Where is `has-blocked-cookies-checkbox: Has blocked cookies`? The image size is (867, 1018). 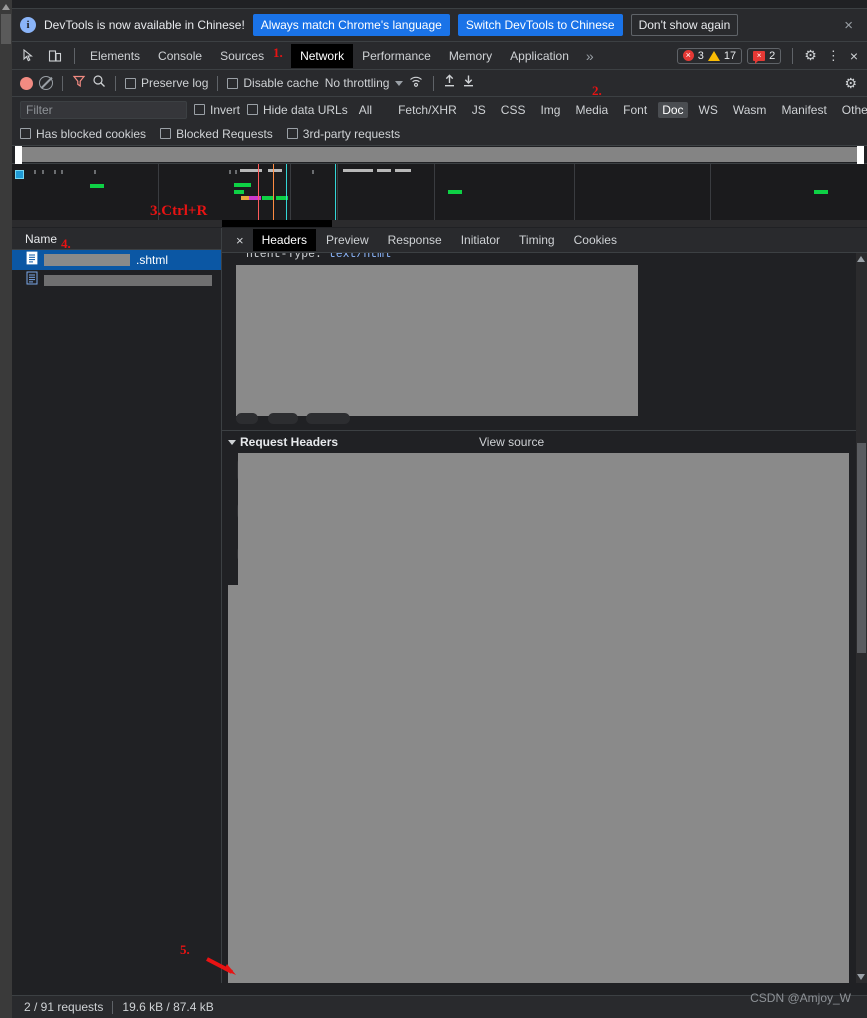
has-blocked-cookies-checkbox: Has blocked cookies is located at coordinates (83, 134).